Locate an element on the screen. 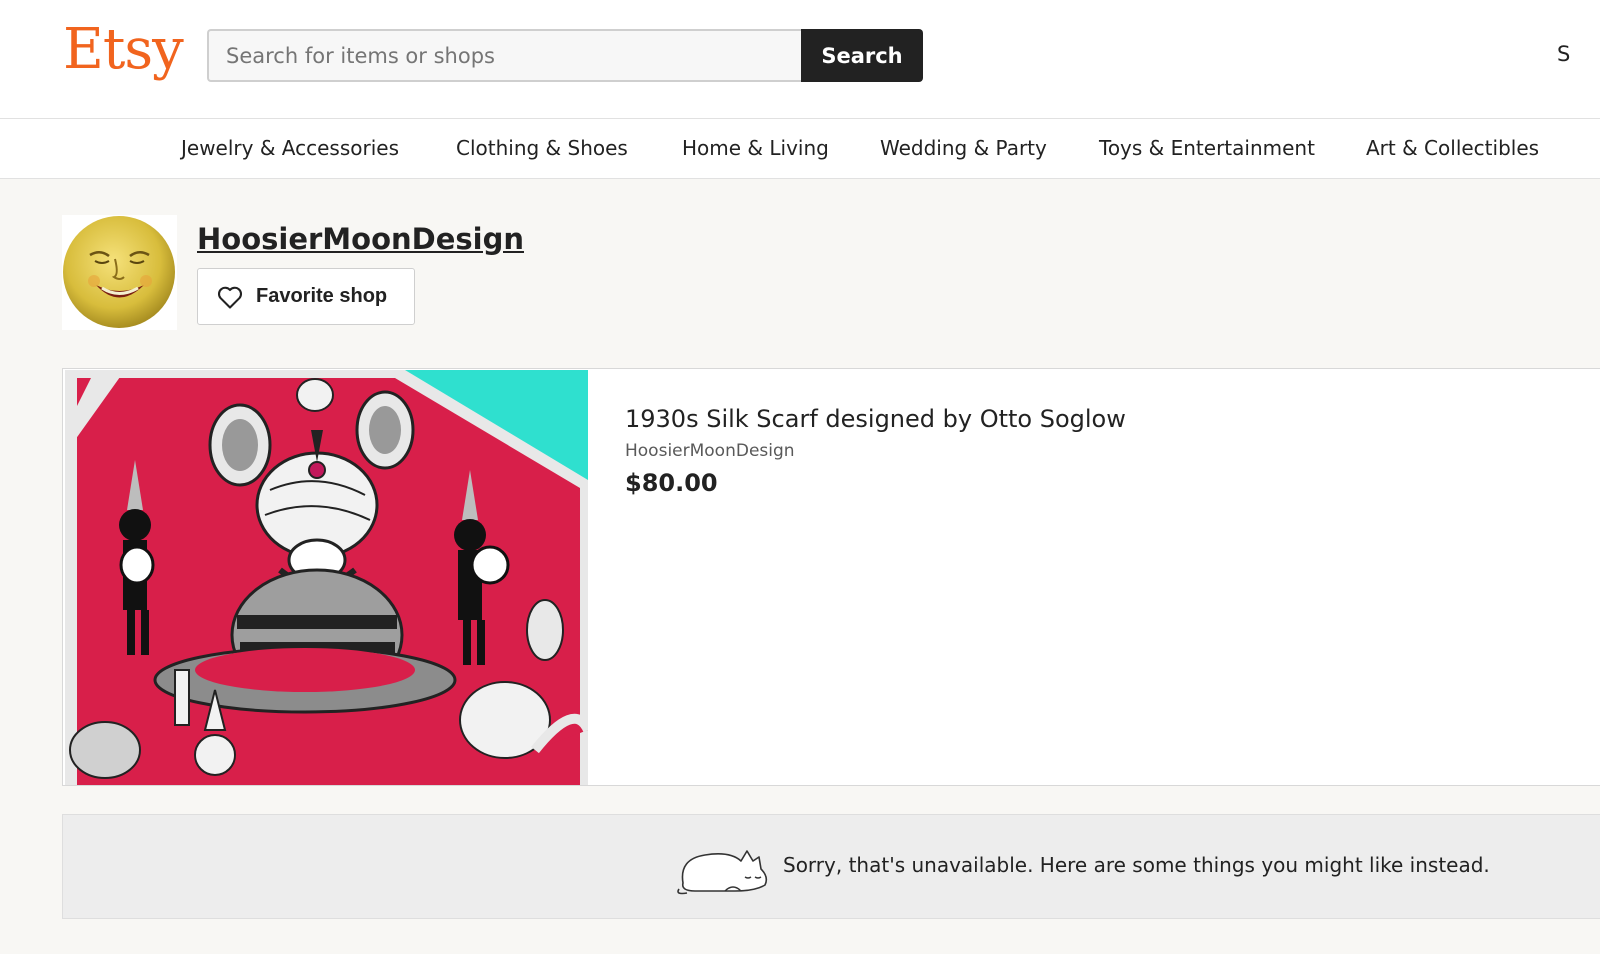  nav-clothing-shoes: Clothing & Shoes is located at coordinates (542, 148).